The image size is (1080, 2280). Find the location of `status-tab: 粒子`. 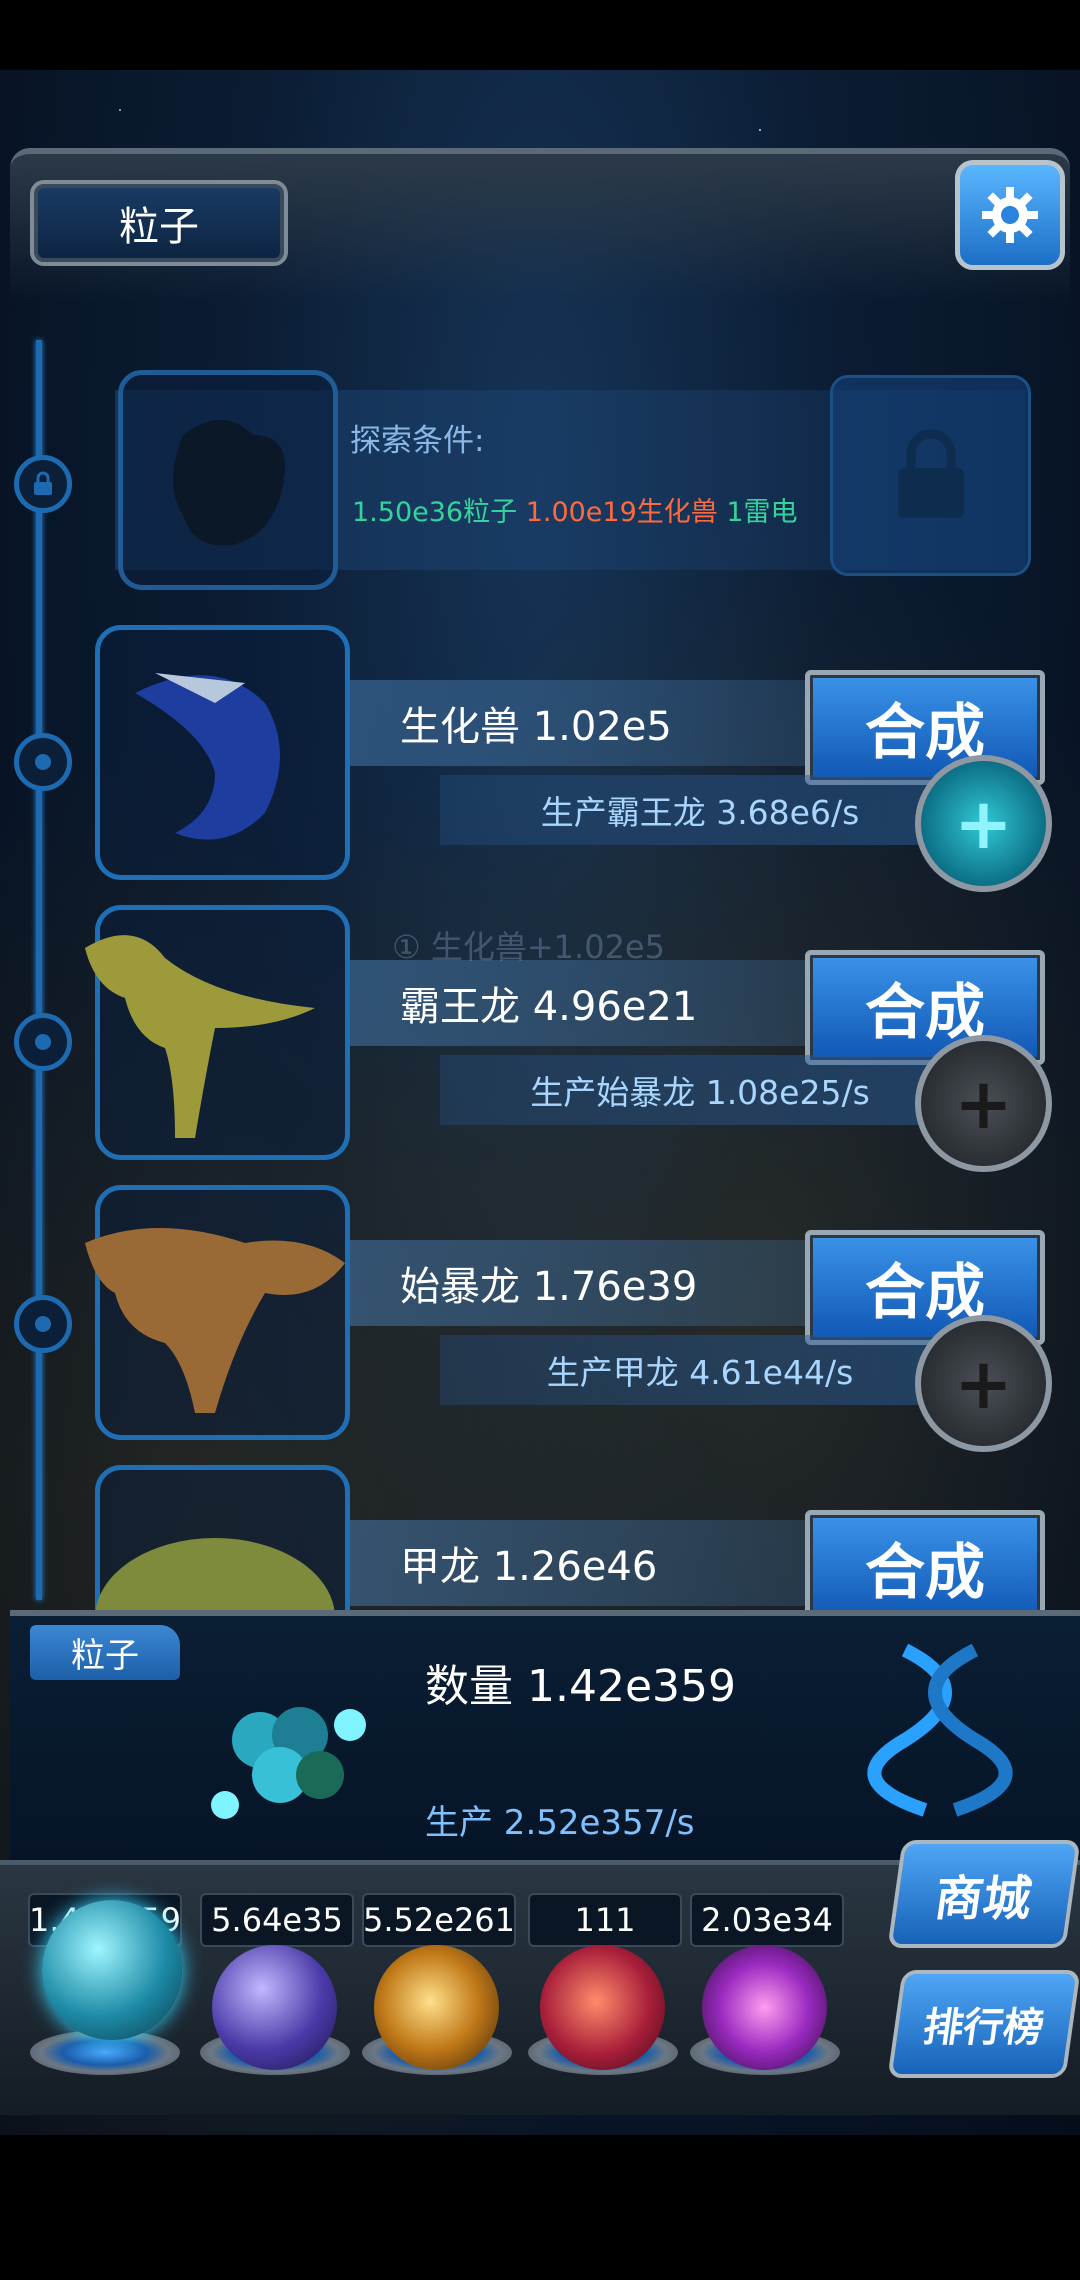

status-tab: 粒子 is located at coordinates (105, 1652).